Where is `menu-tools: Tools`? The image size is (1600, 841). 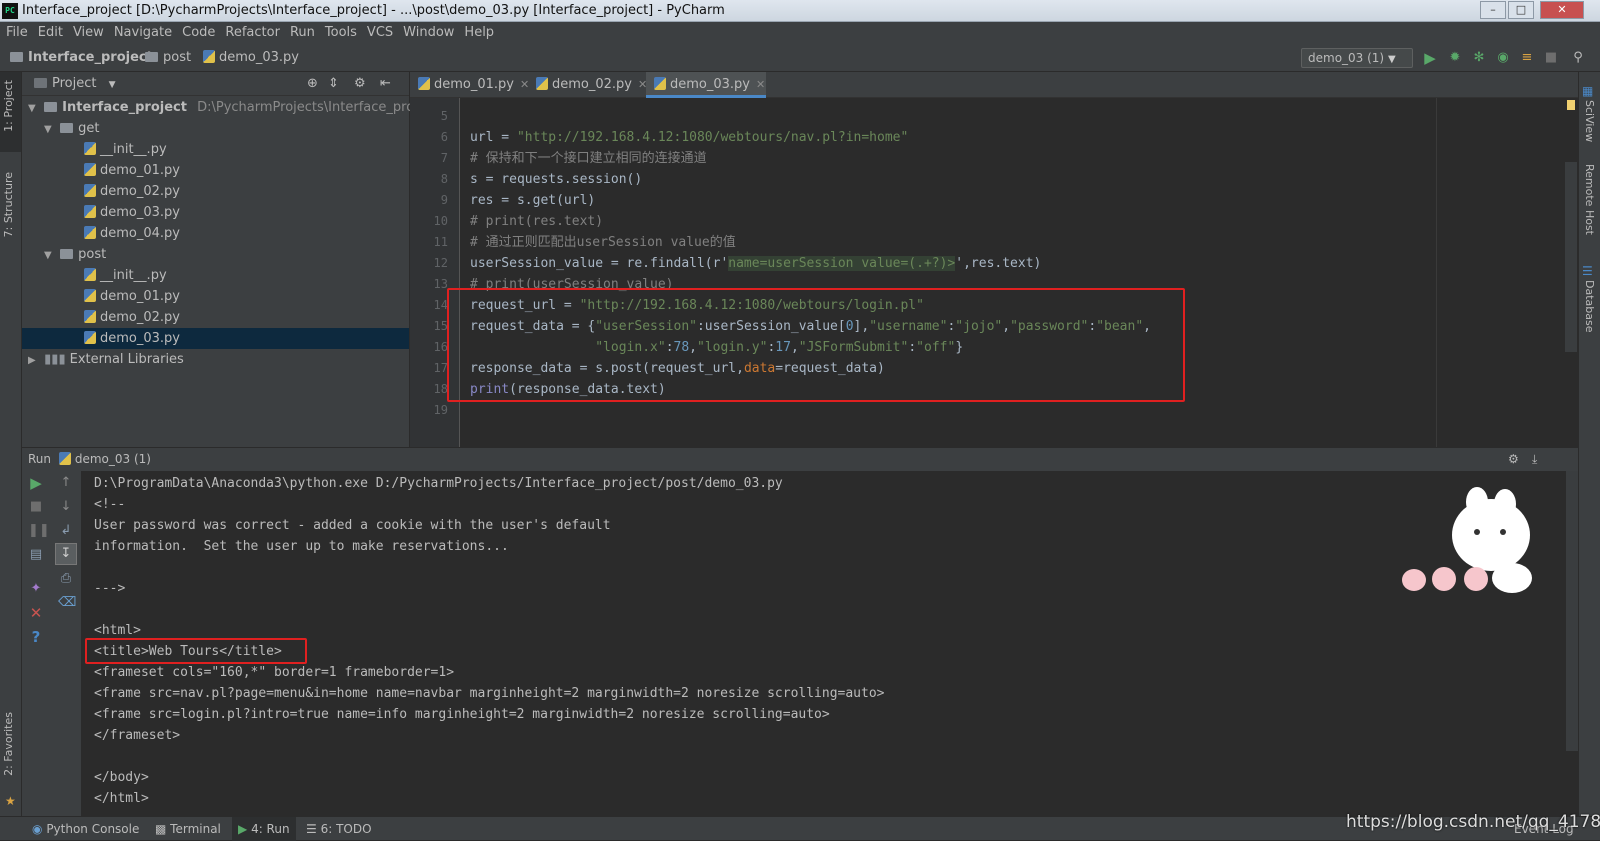
menu-tools: Tools is located at coordinates (340, 33).